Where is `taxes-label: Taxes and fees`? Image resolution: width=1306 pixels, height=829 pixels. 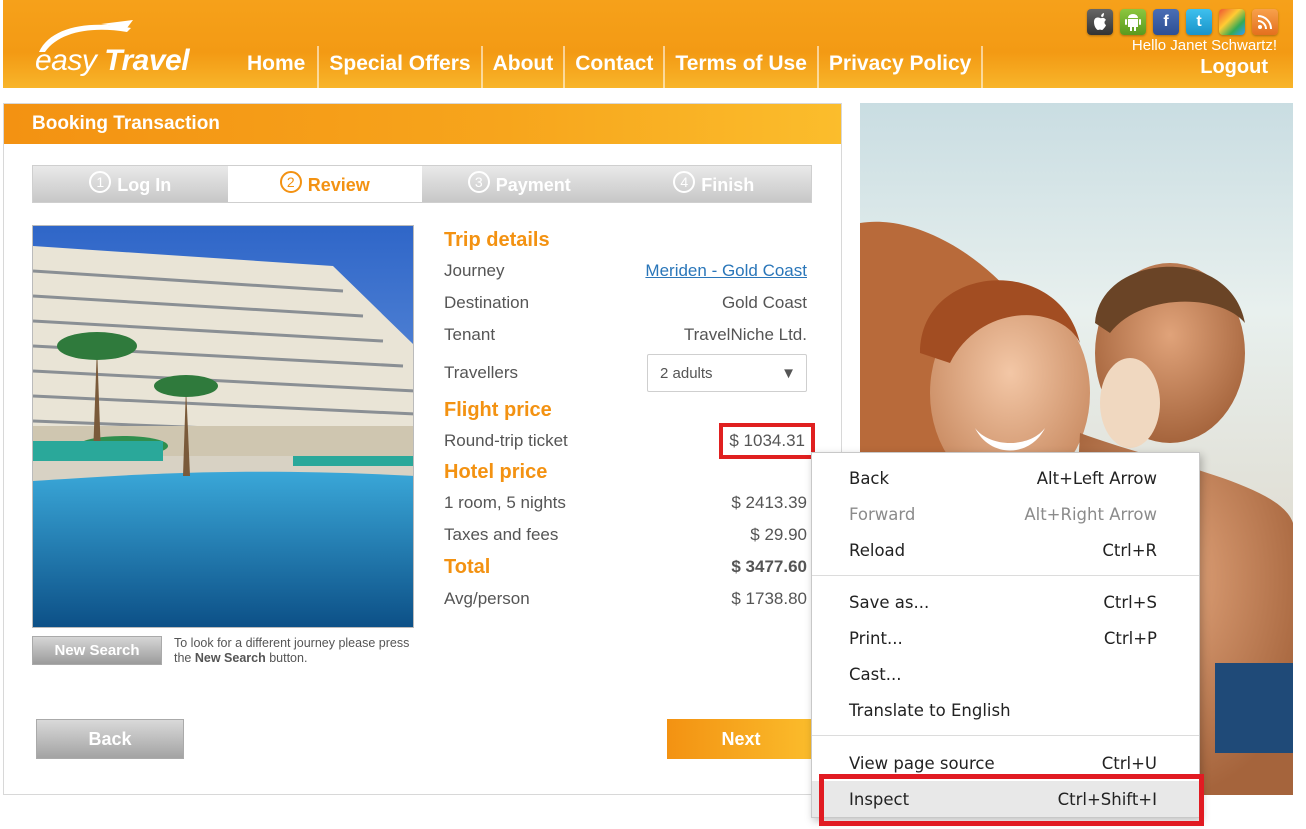
taxes-label: Taxes and fees is located at coordinates (501, 534).